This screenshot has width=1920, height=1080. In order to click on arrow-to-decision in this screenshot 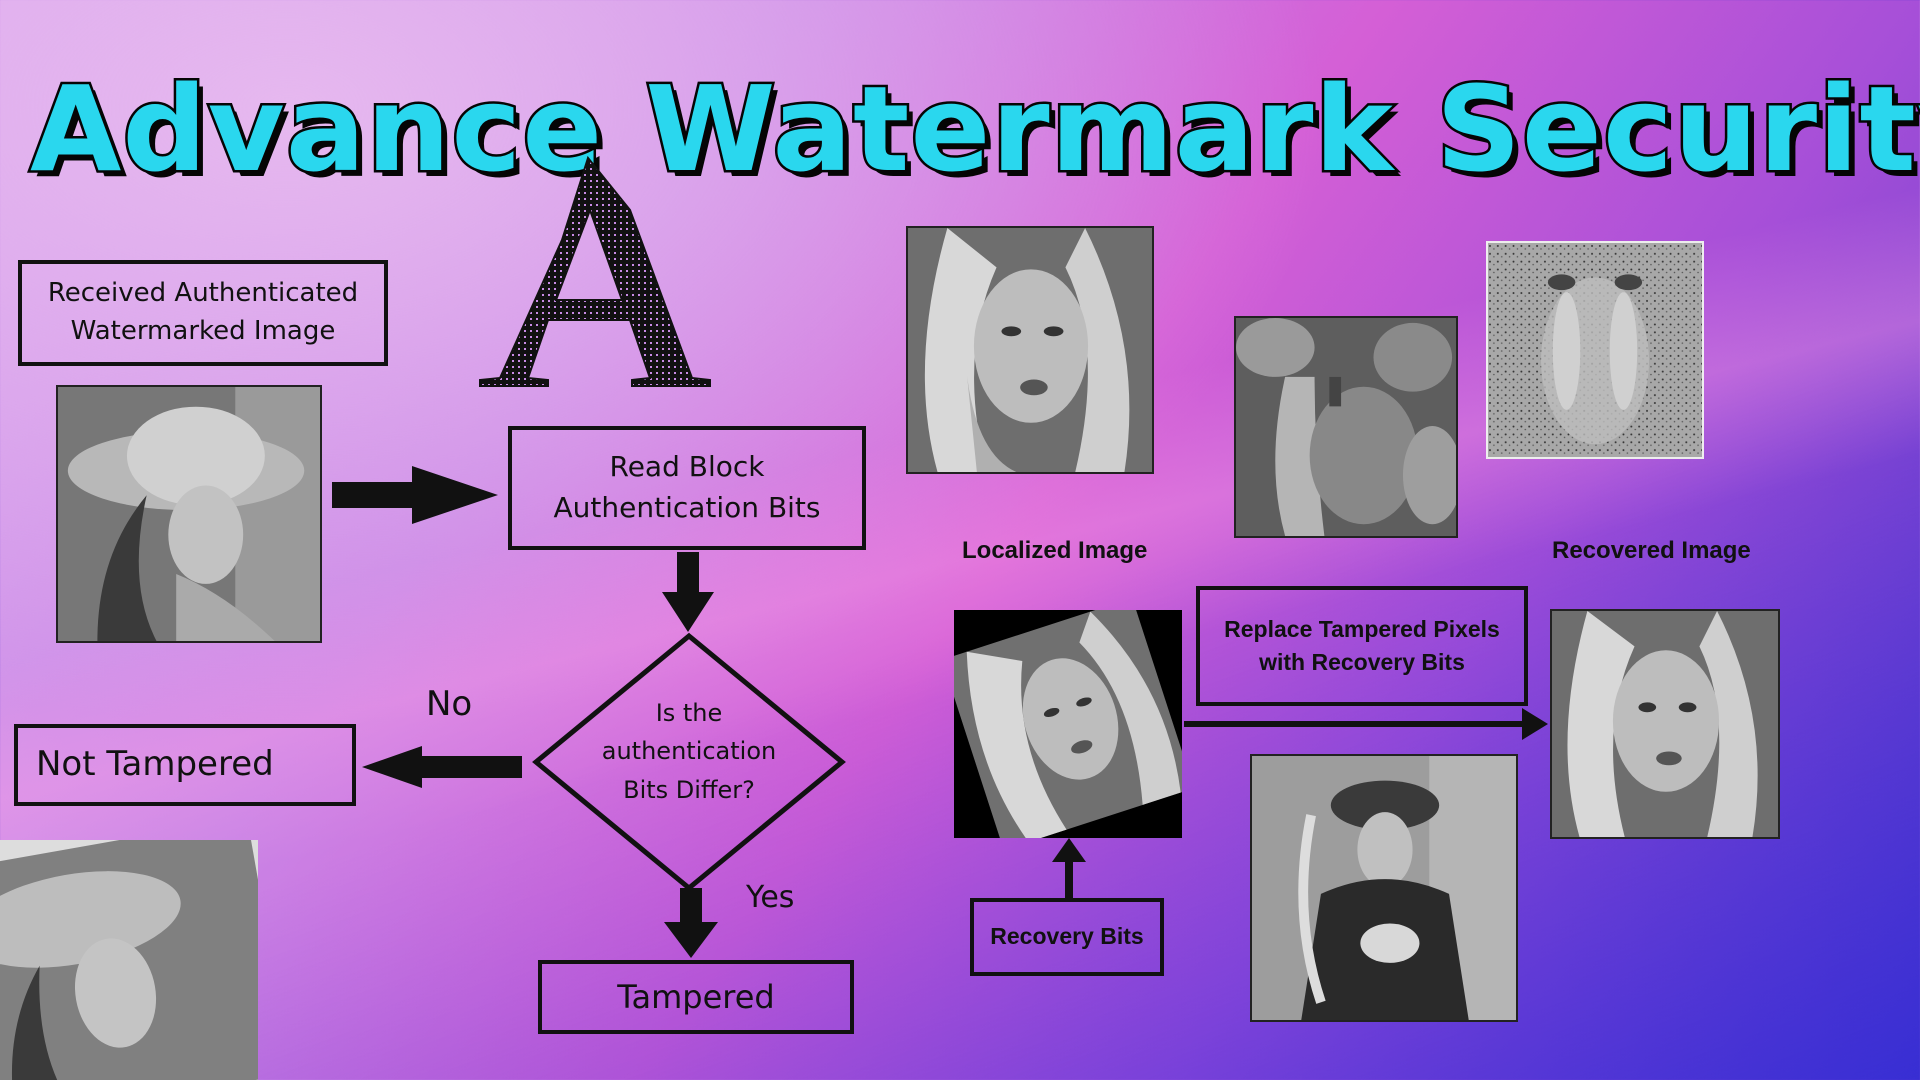, I will do `click(688, 592)`.